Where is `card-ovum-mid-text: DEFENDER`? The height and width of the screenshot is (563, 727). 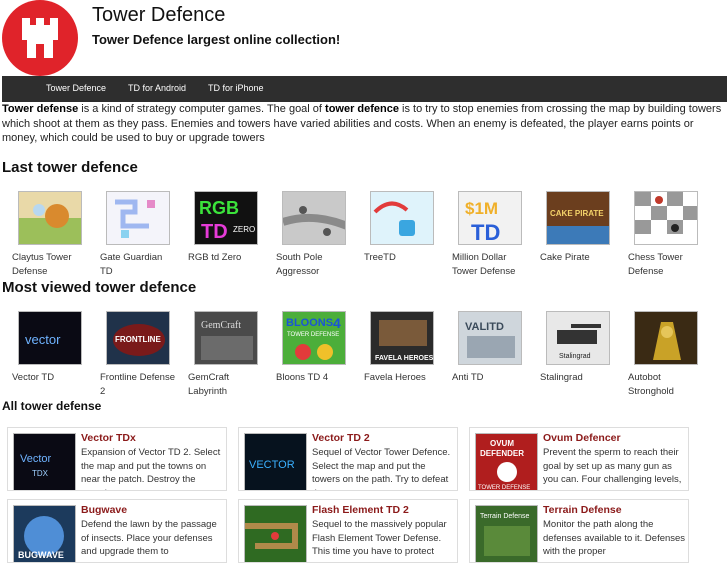 card-ovum-mid-text: DEFENDER is located at coordinates (502, 453).